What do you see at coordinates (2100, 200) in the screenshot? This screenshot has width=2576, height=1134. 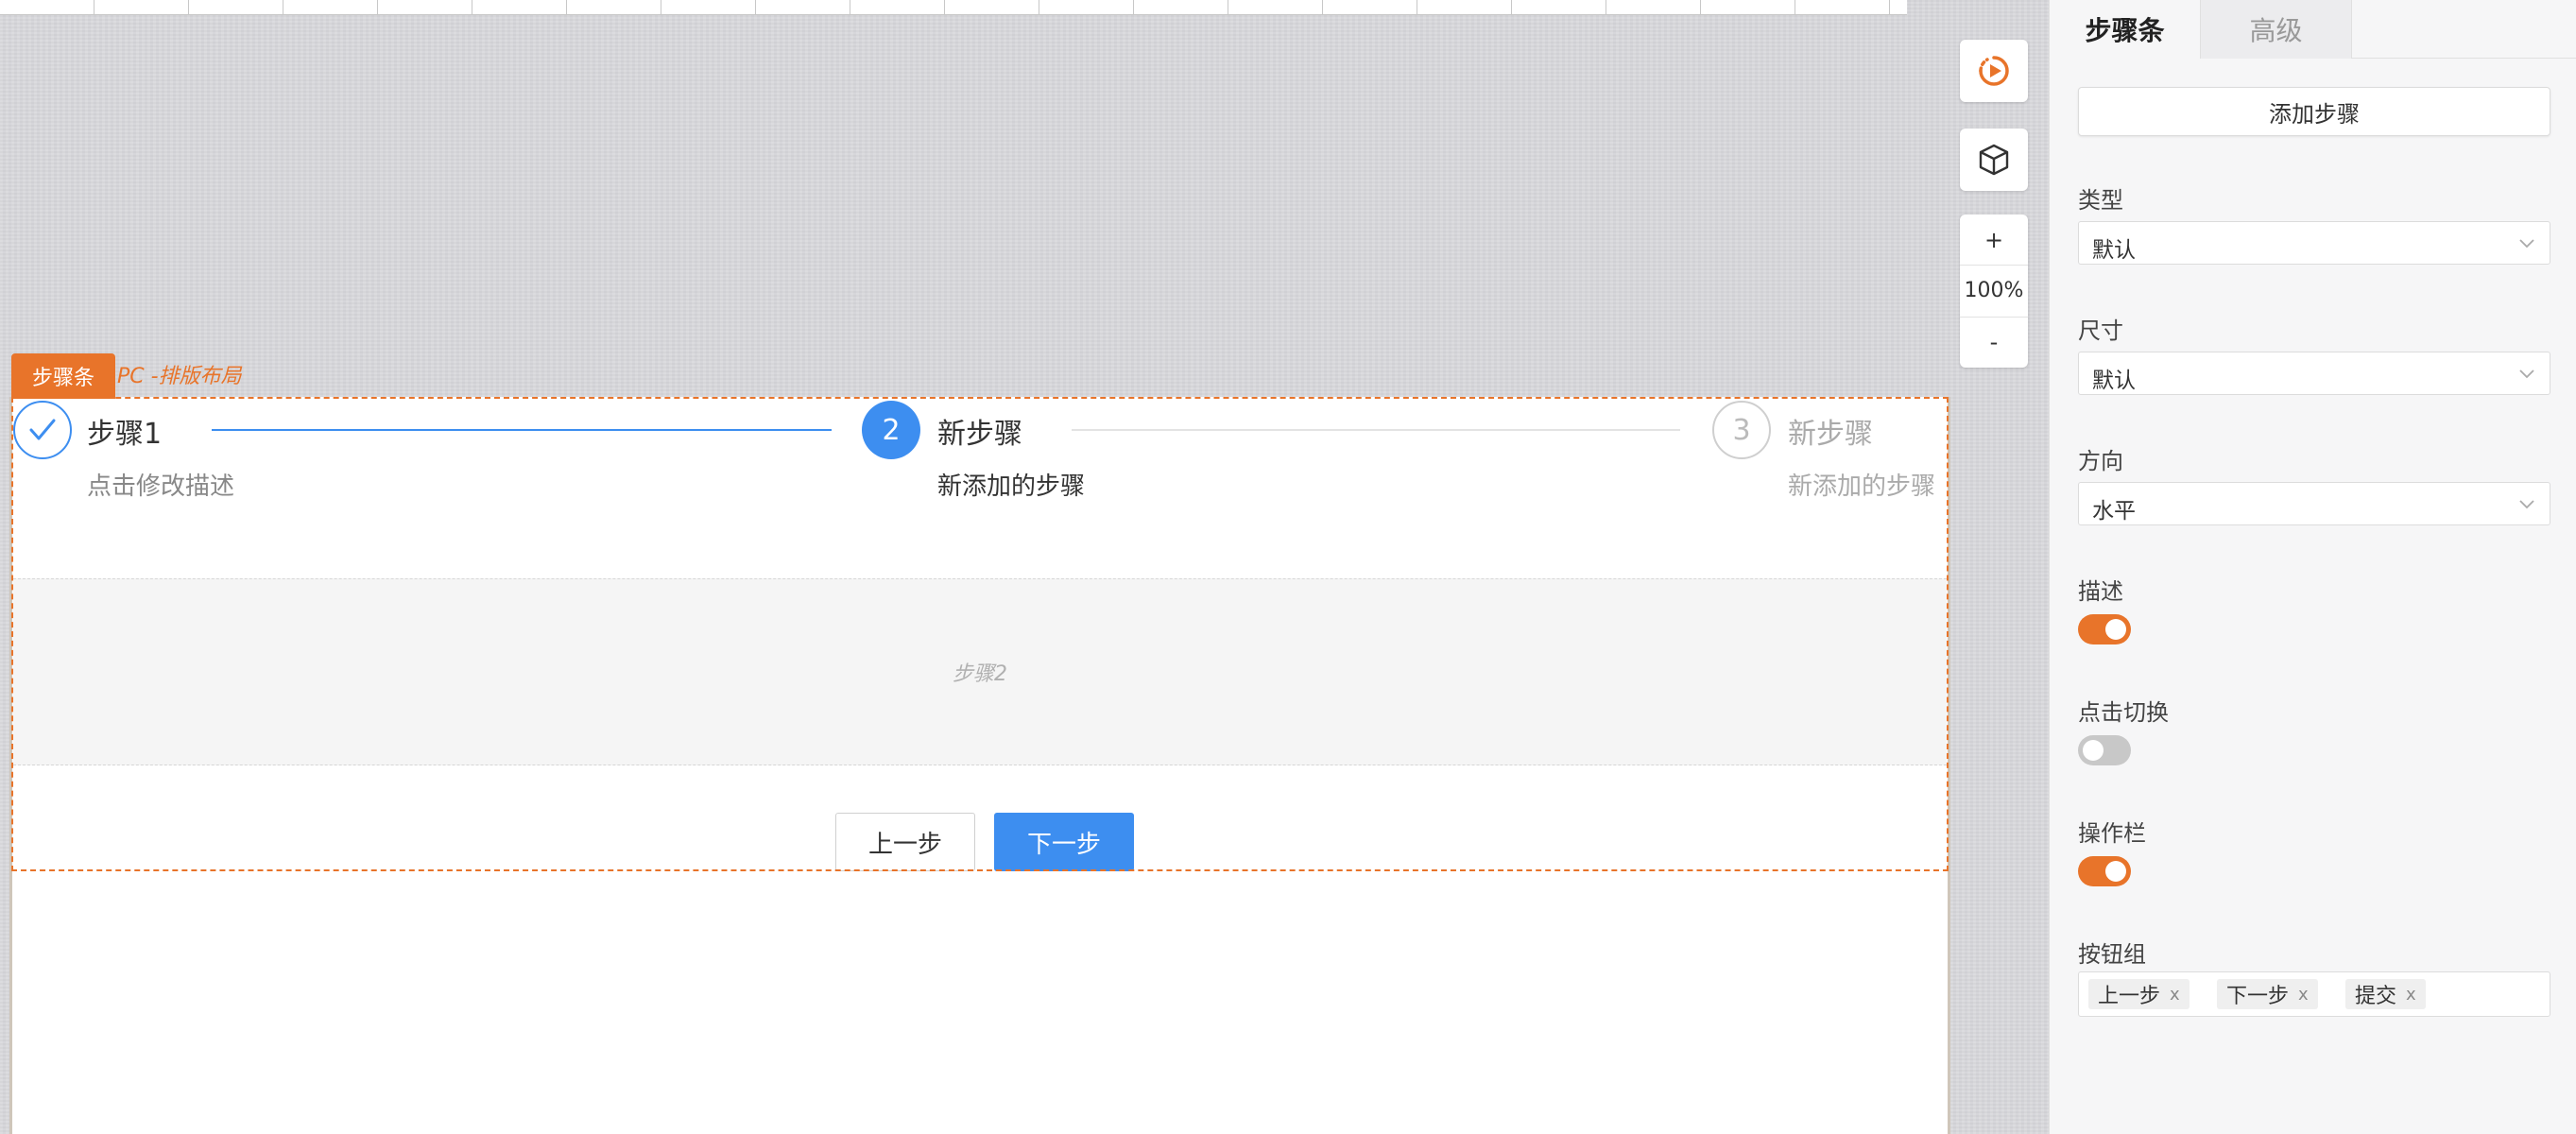 I see `type-label: 类型` at bounding box center [2100, 200].